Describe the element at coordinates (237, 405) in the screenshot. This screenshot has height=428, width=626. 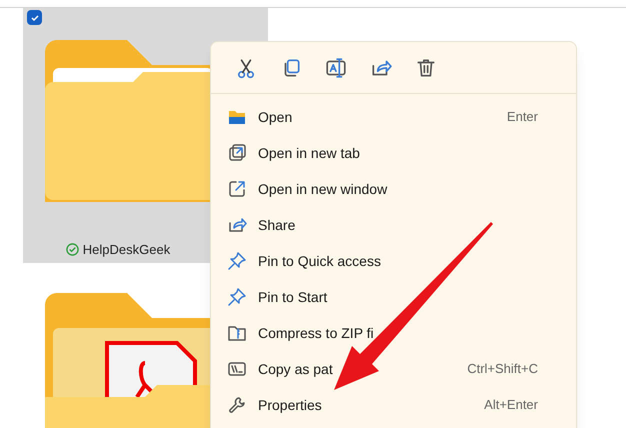
I see `wrench-icon` at that location.